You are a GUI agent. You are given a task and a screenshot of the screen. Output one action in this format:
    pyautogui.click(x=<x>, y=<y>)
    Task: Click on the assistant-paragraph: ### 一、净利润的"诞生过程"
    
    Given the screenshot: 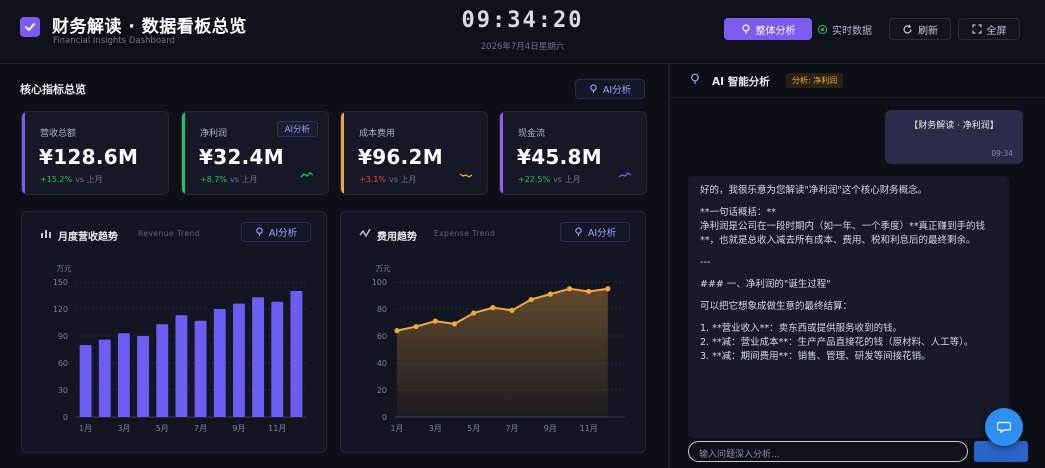 What is the action you would take?
    pyautogui.click(x=765, y=284)
    